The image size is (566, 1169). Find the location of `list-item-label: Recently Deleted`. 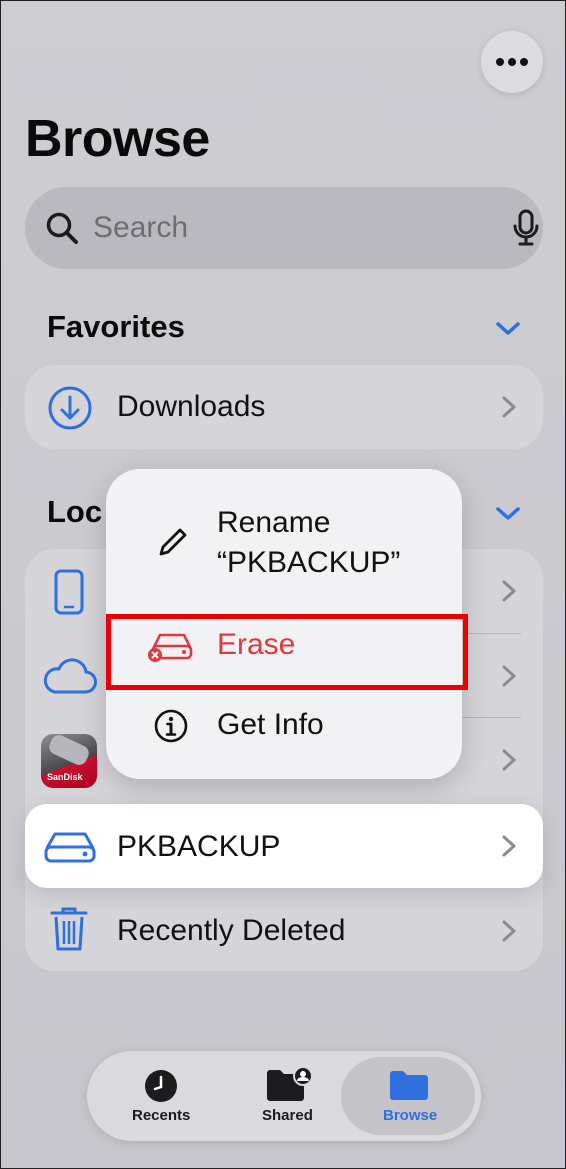

list-item-label: Recently Deleted is located at coordinates (231, 930).